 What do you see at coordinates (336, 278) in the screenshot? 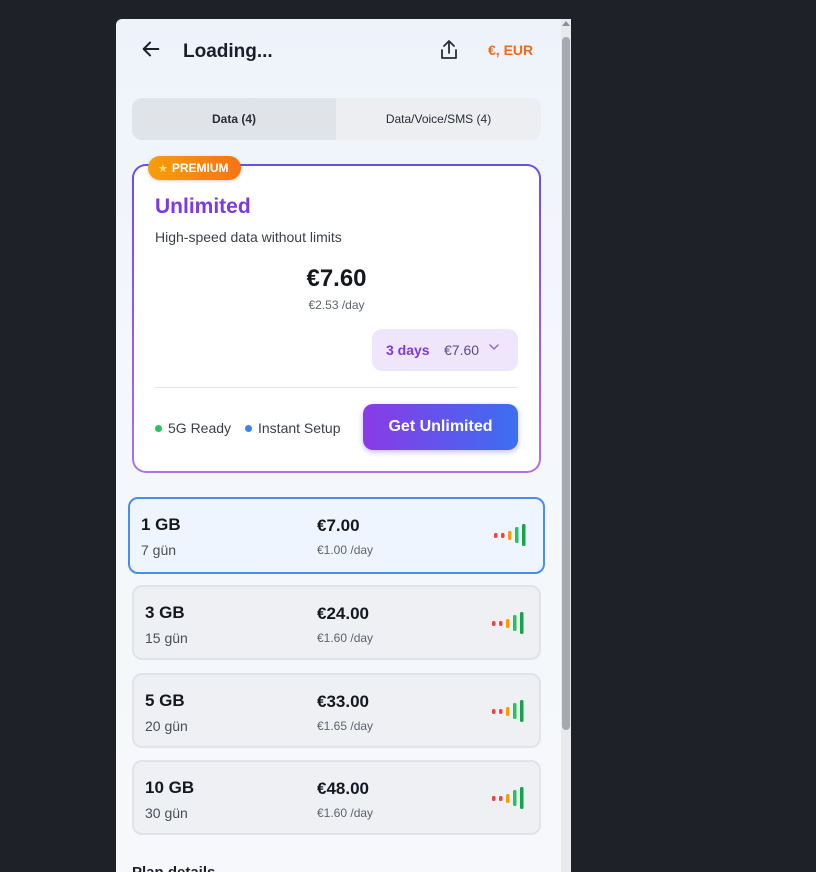
I see `premium-price: €7.60` at bounding box center [336, 278].